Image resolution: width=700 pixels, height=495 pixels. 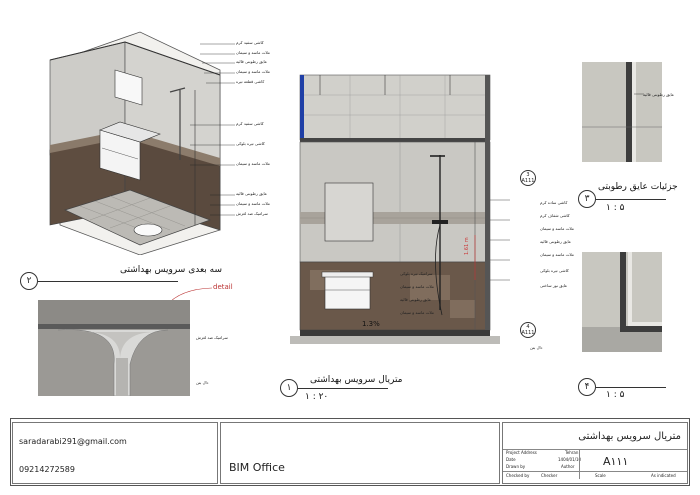 What do you see at coordinates (360, 453) in the screenshot?
I see `company-cell: BIM Office` at bounding box center [360, 453].